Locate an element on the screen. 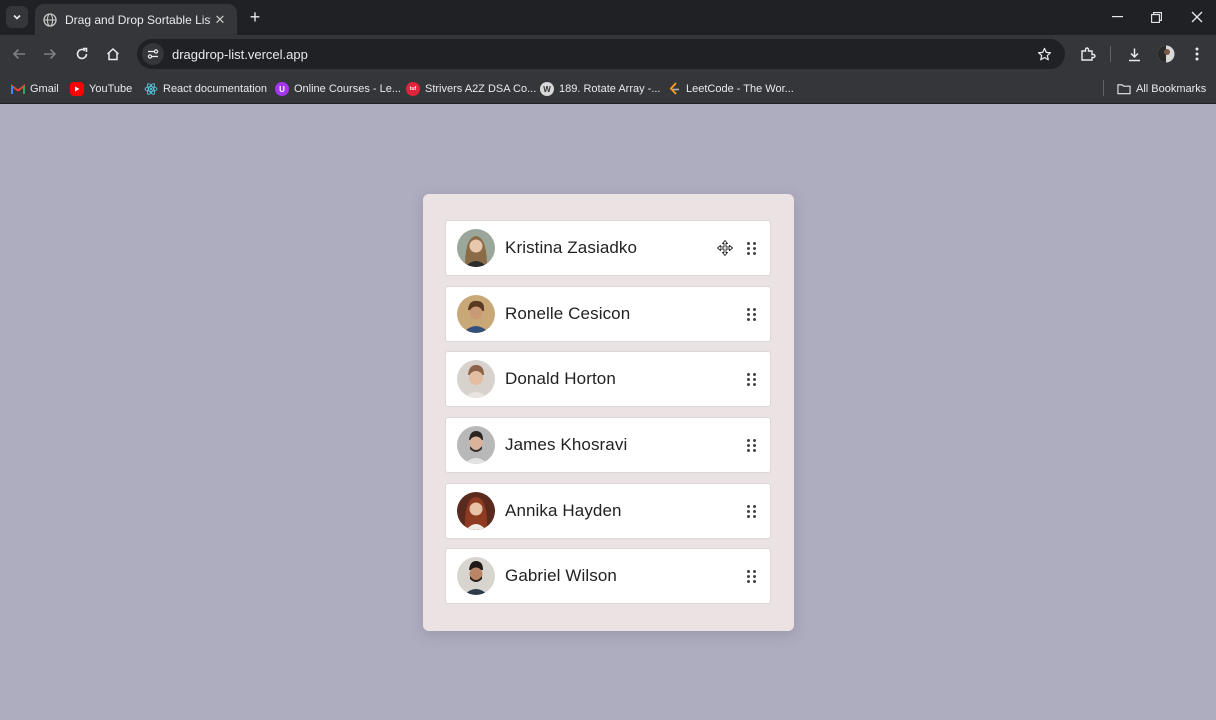 This screenshot has width=1216, height=720. list-item: Gabriel Wilson is located at coordinates (608, 576).